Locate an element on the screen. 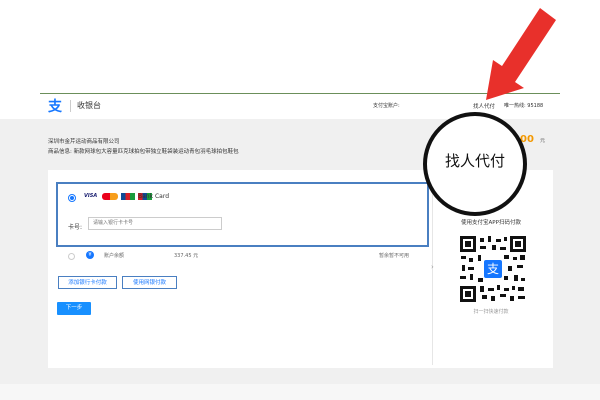 Image resolution: width=600 pixels, height=400 pixels. jcb-icon is located at coordinates (128, 196).